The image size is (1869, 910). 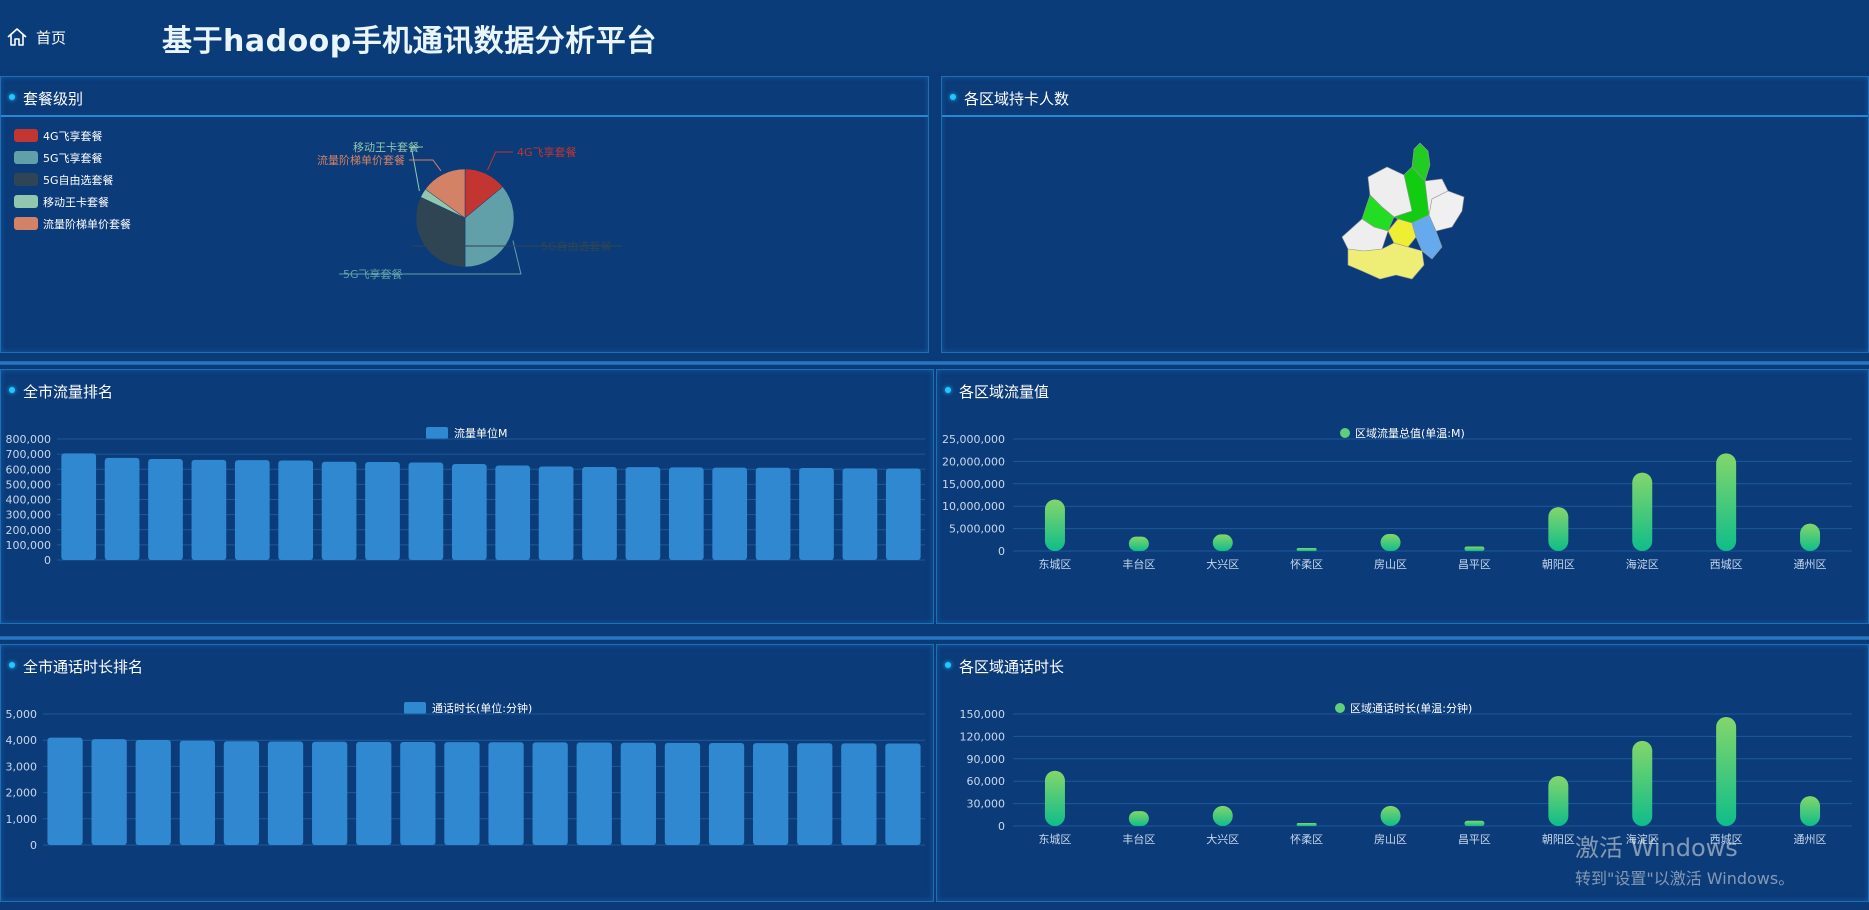 What do you see at coordinates (973, 439) in the screenshot?
I see `y-tick-label: 25,000,000` at bounding box center [973, 439].